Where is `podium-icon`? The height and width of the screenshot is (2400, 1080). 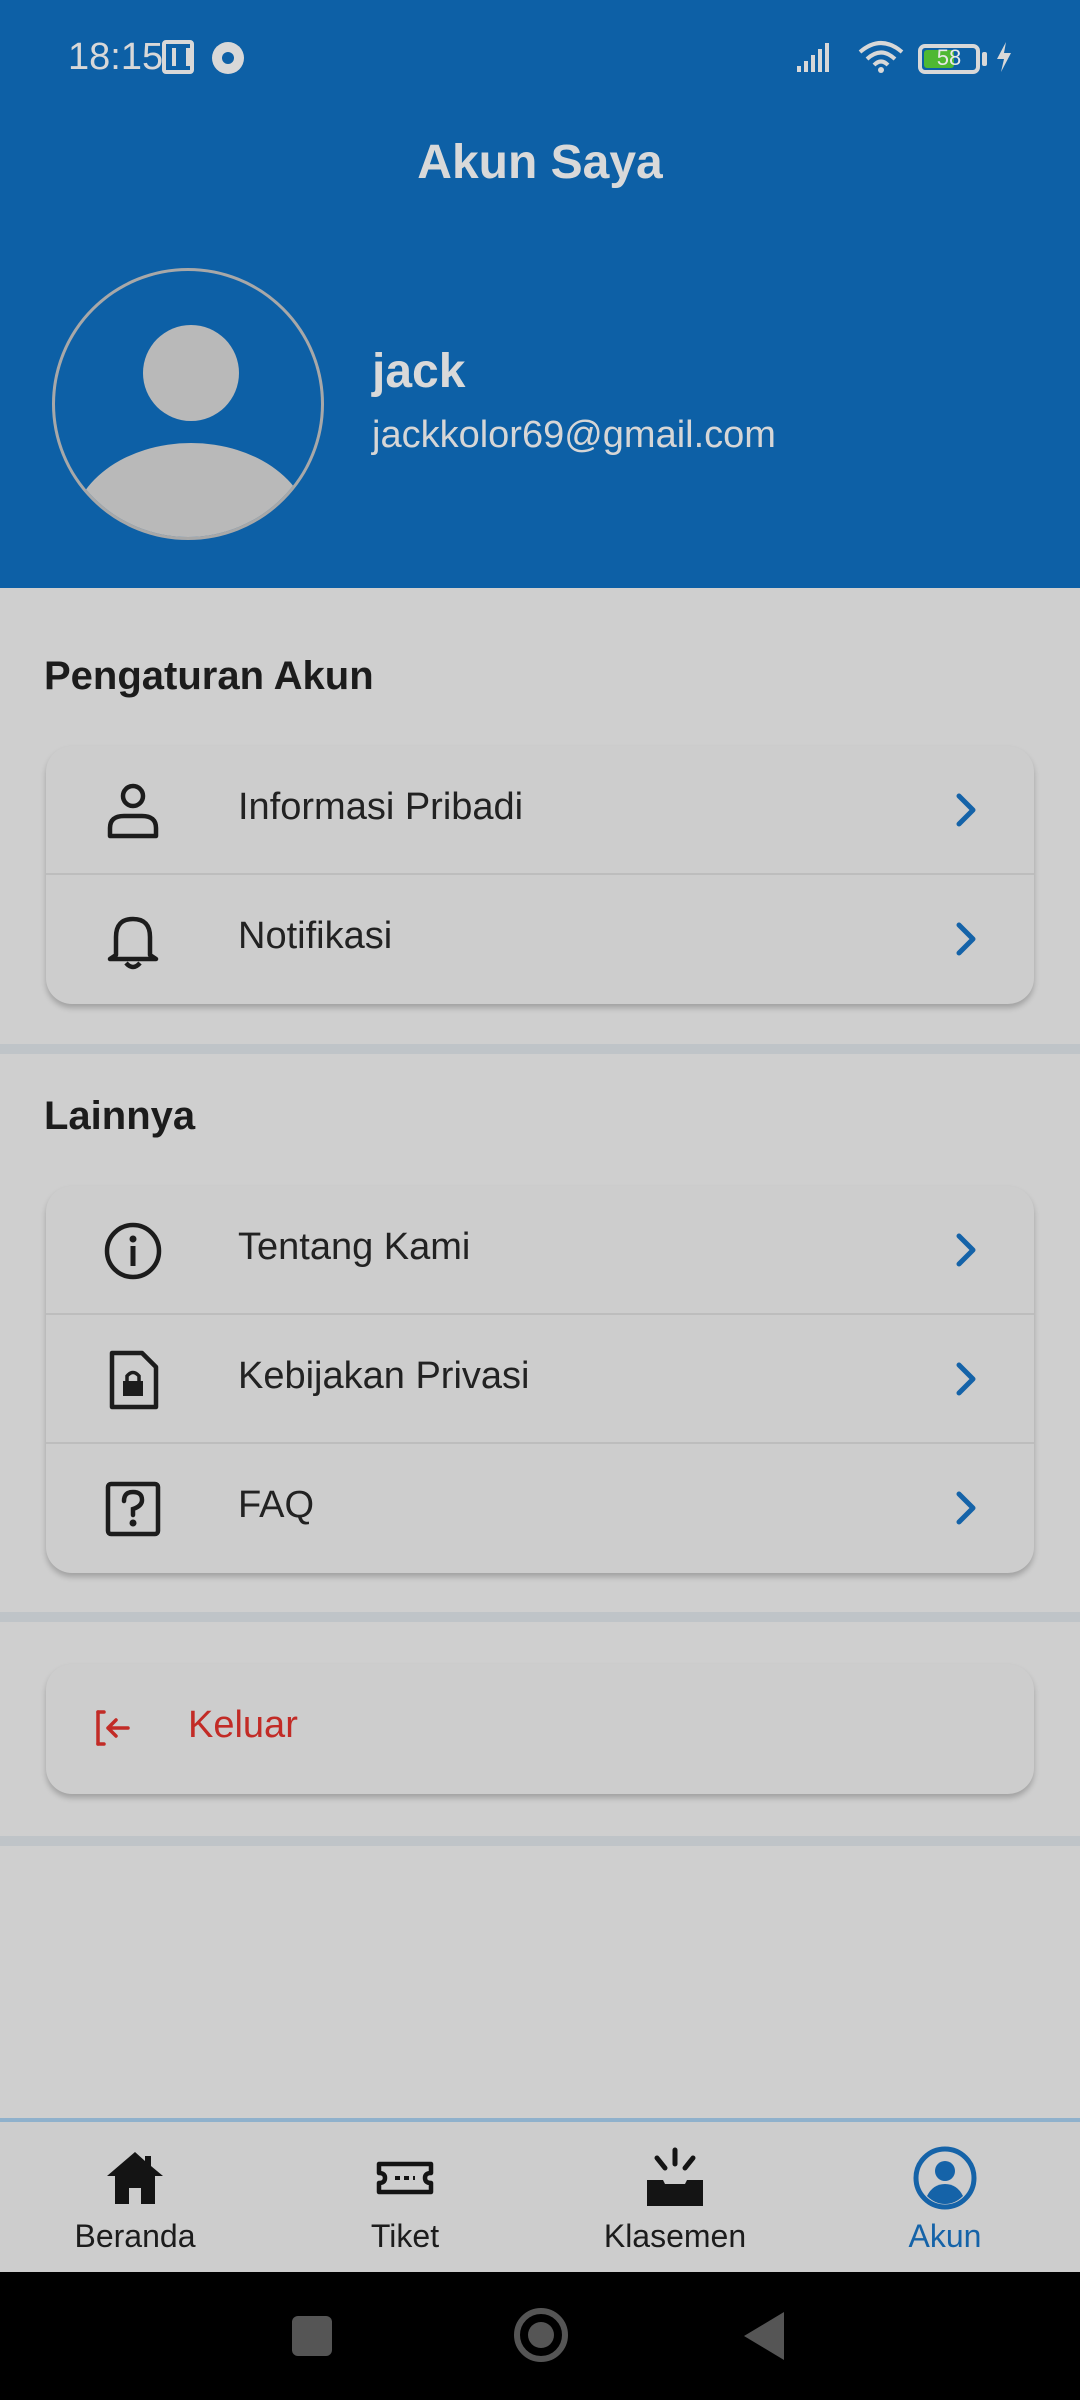 podium-icon is located at coordinates (675, 2176).